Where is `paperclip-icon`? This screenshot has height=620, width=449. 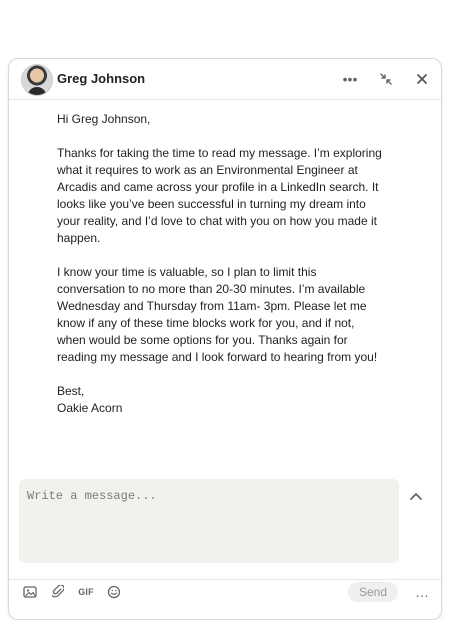 paperclip-icon is located at coordinates (58, 592).